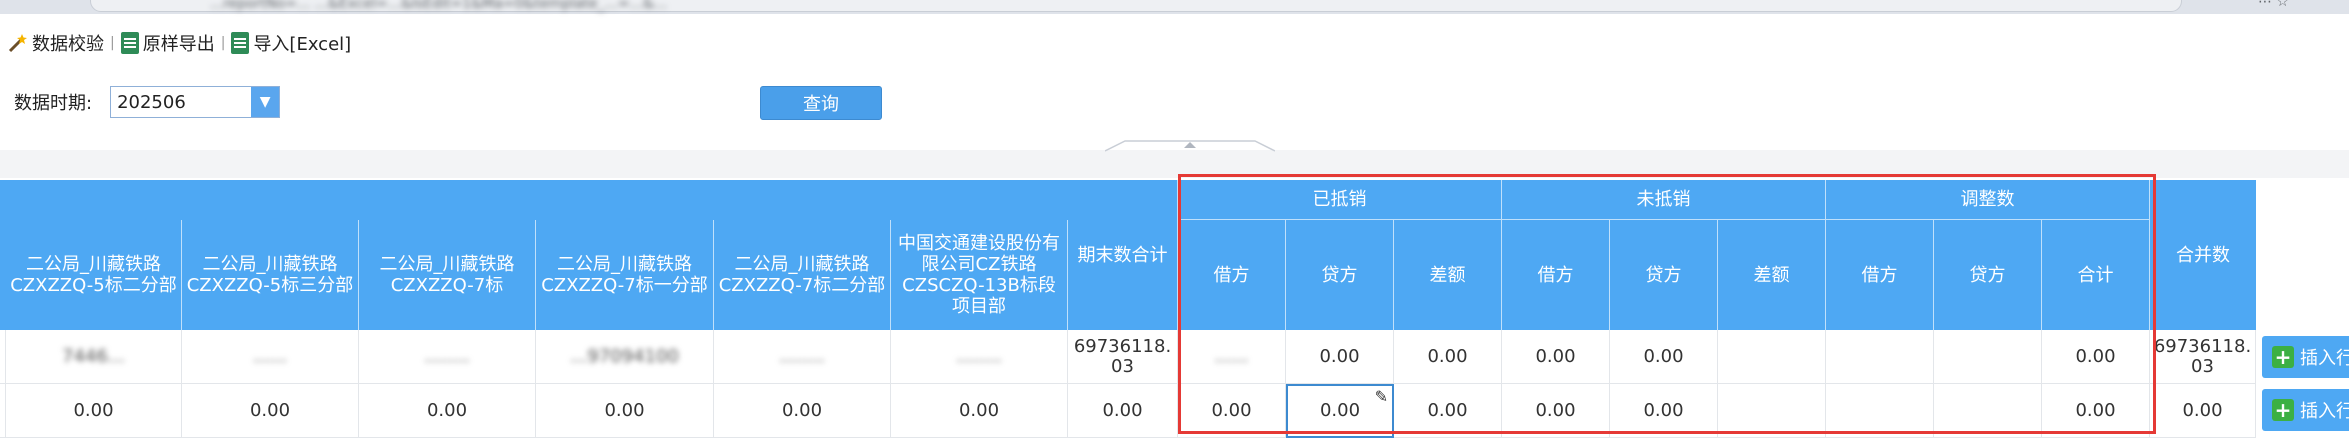 This screenshot has width=2349, height=438. What do you see at coordinates (1988, 200) in the screenshot?
I see `group-header-adjust: 调整数` at bounding box center [1988, 200].